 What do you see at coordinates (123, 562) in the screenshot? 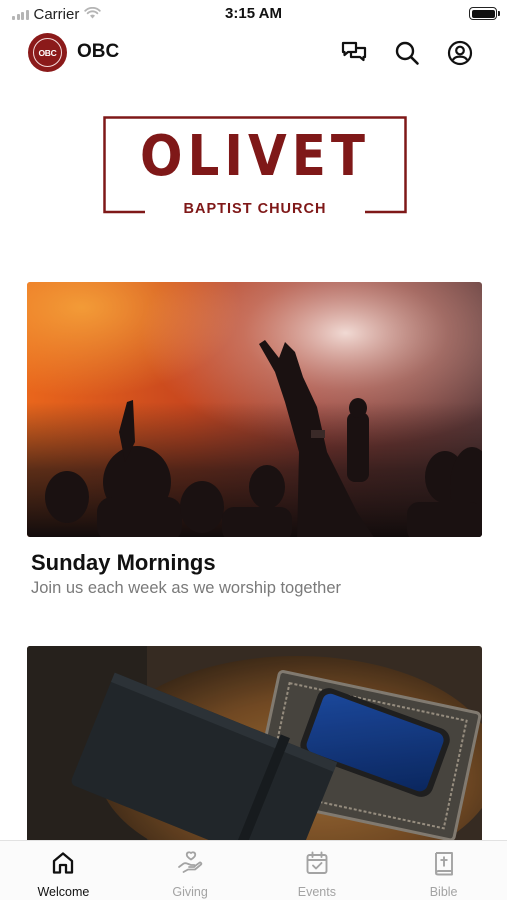
I see `card-title: Sunday Mornings` at bounding box center [123, 562].